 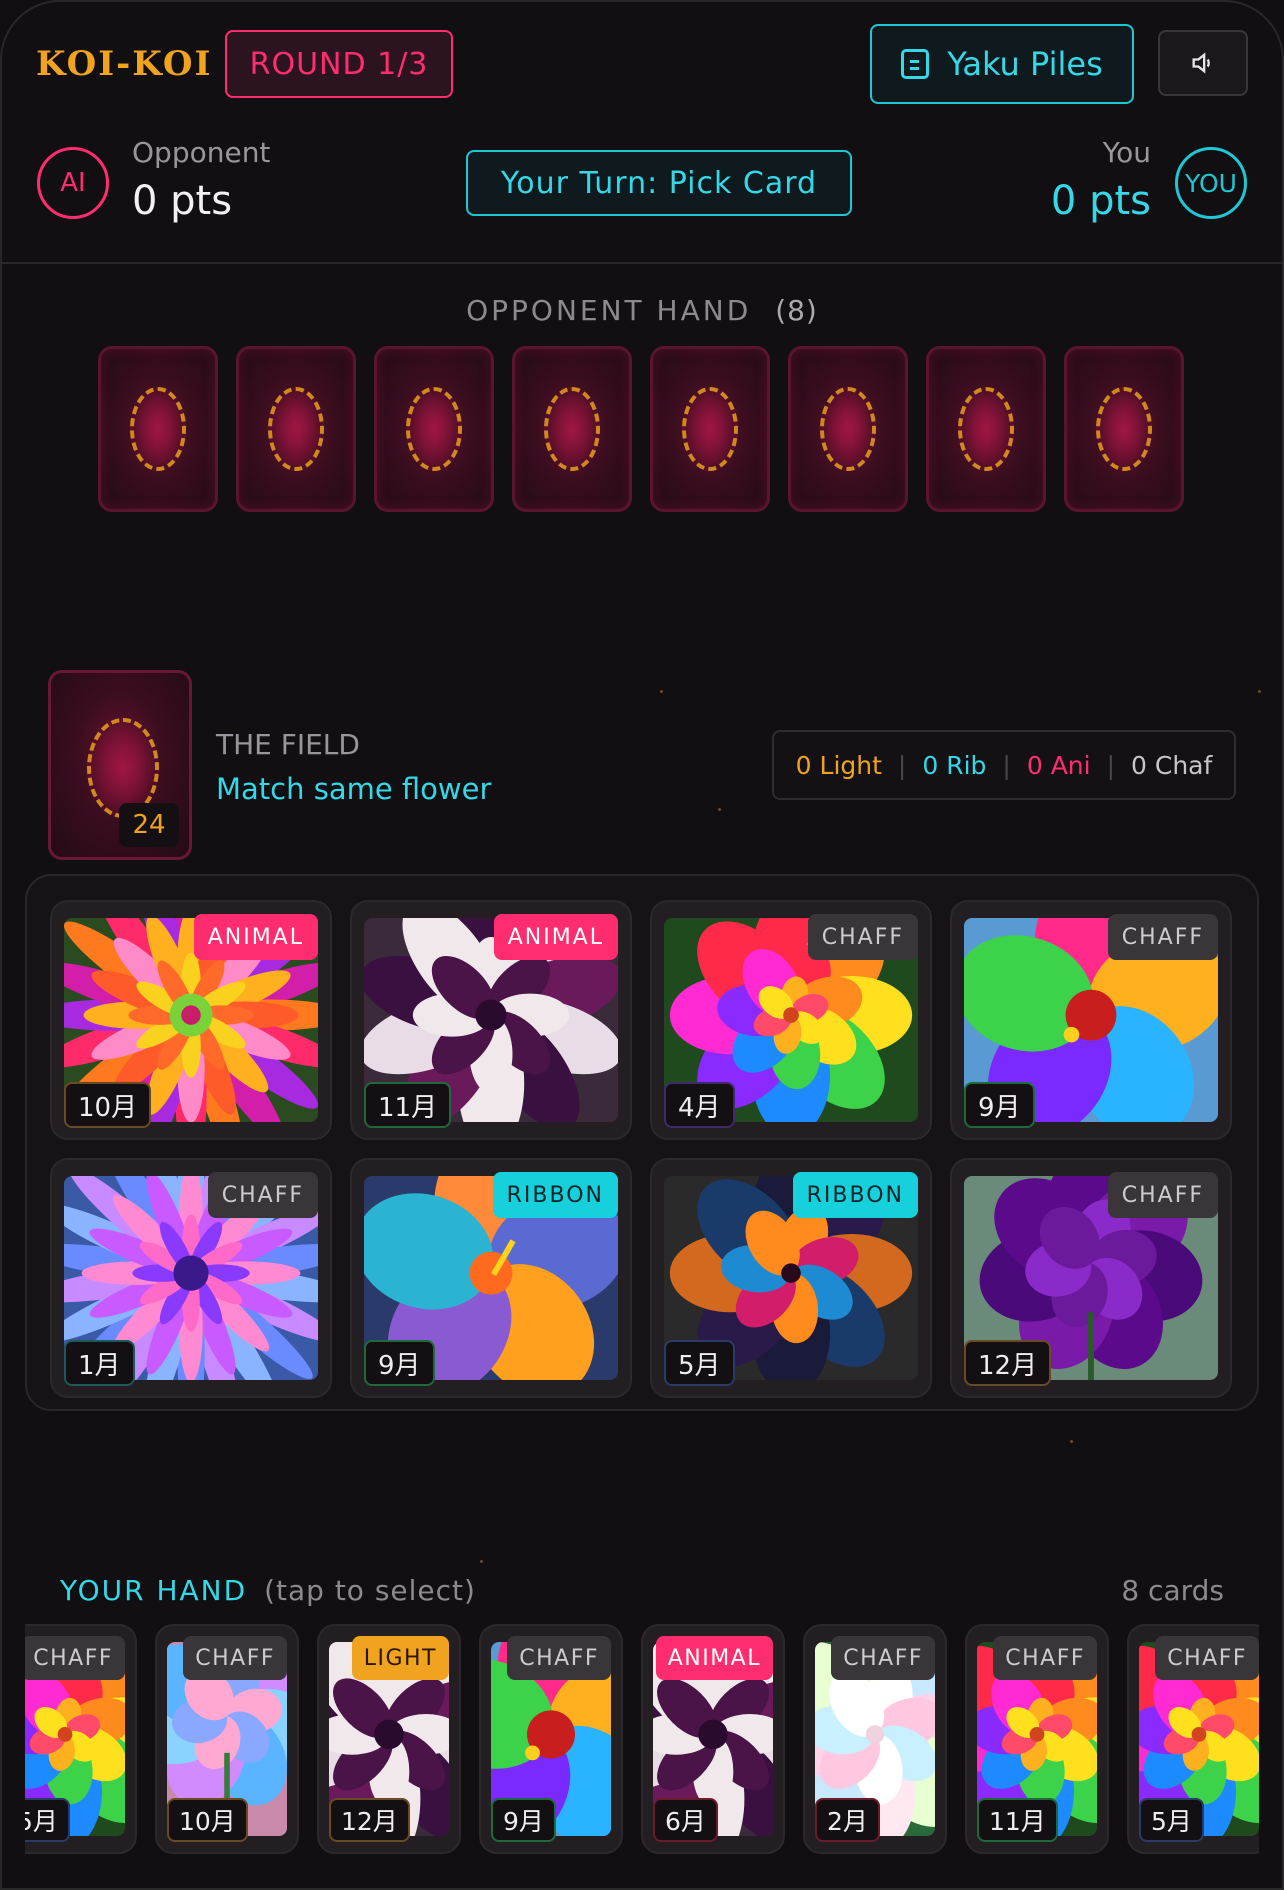 I want to click on opponent-points: 0 pts, so click(x=182, y=201).